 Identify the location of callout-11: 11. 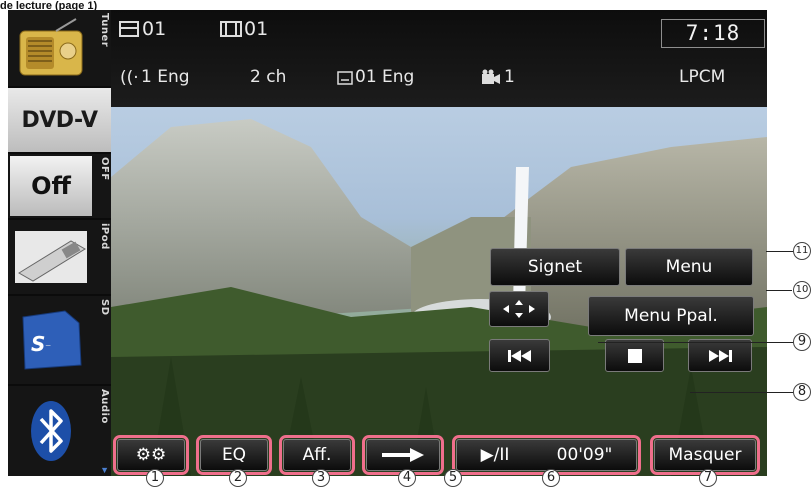
(802, 251).